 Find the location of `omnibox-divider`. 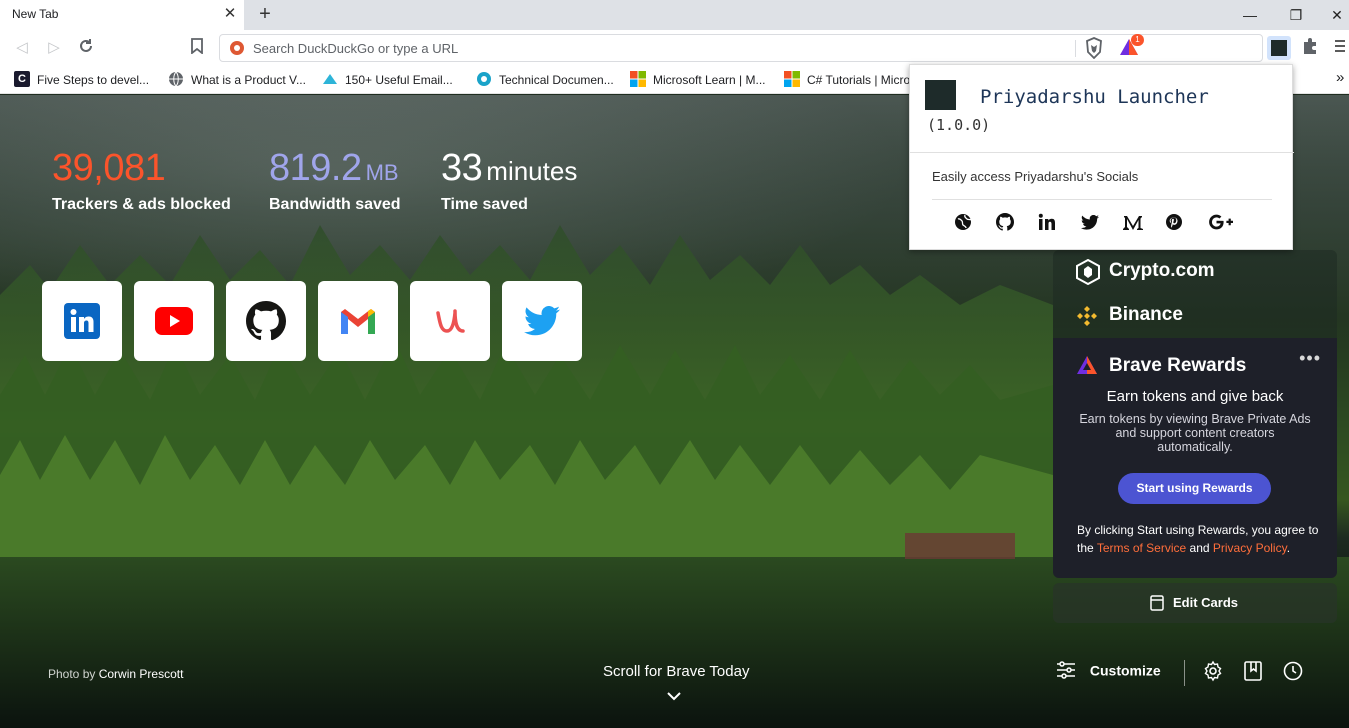

omnibox-divider is located at coordinates (1075, 48).